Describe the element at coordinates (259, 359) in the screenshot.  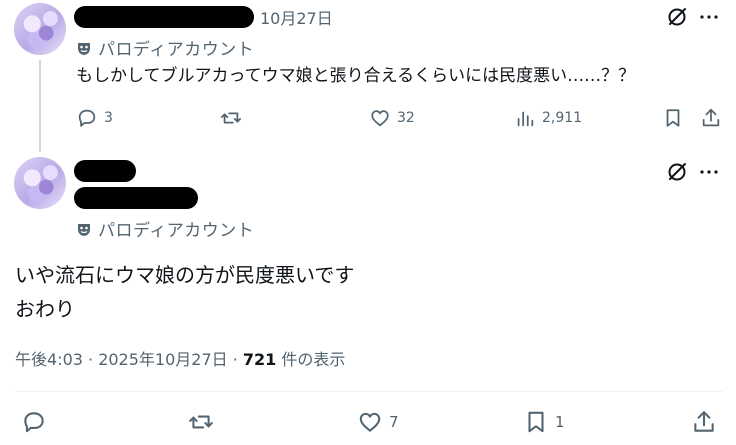
I see `tweet2-view-count: 721` at that location.